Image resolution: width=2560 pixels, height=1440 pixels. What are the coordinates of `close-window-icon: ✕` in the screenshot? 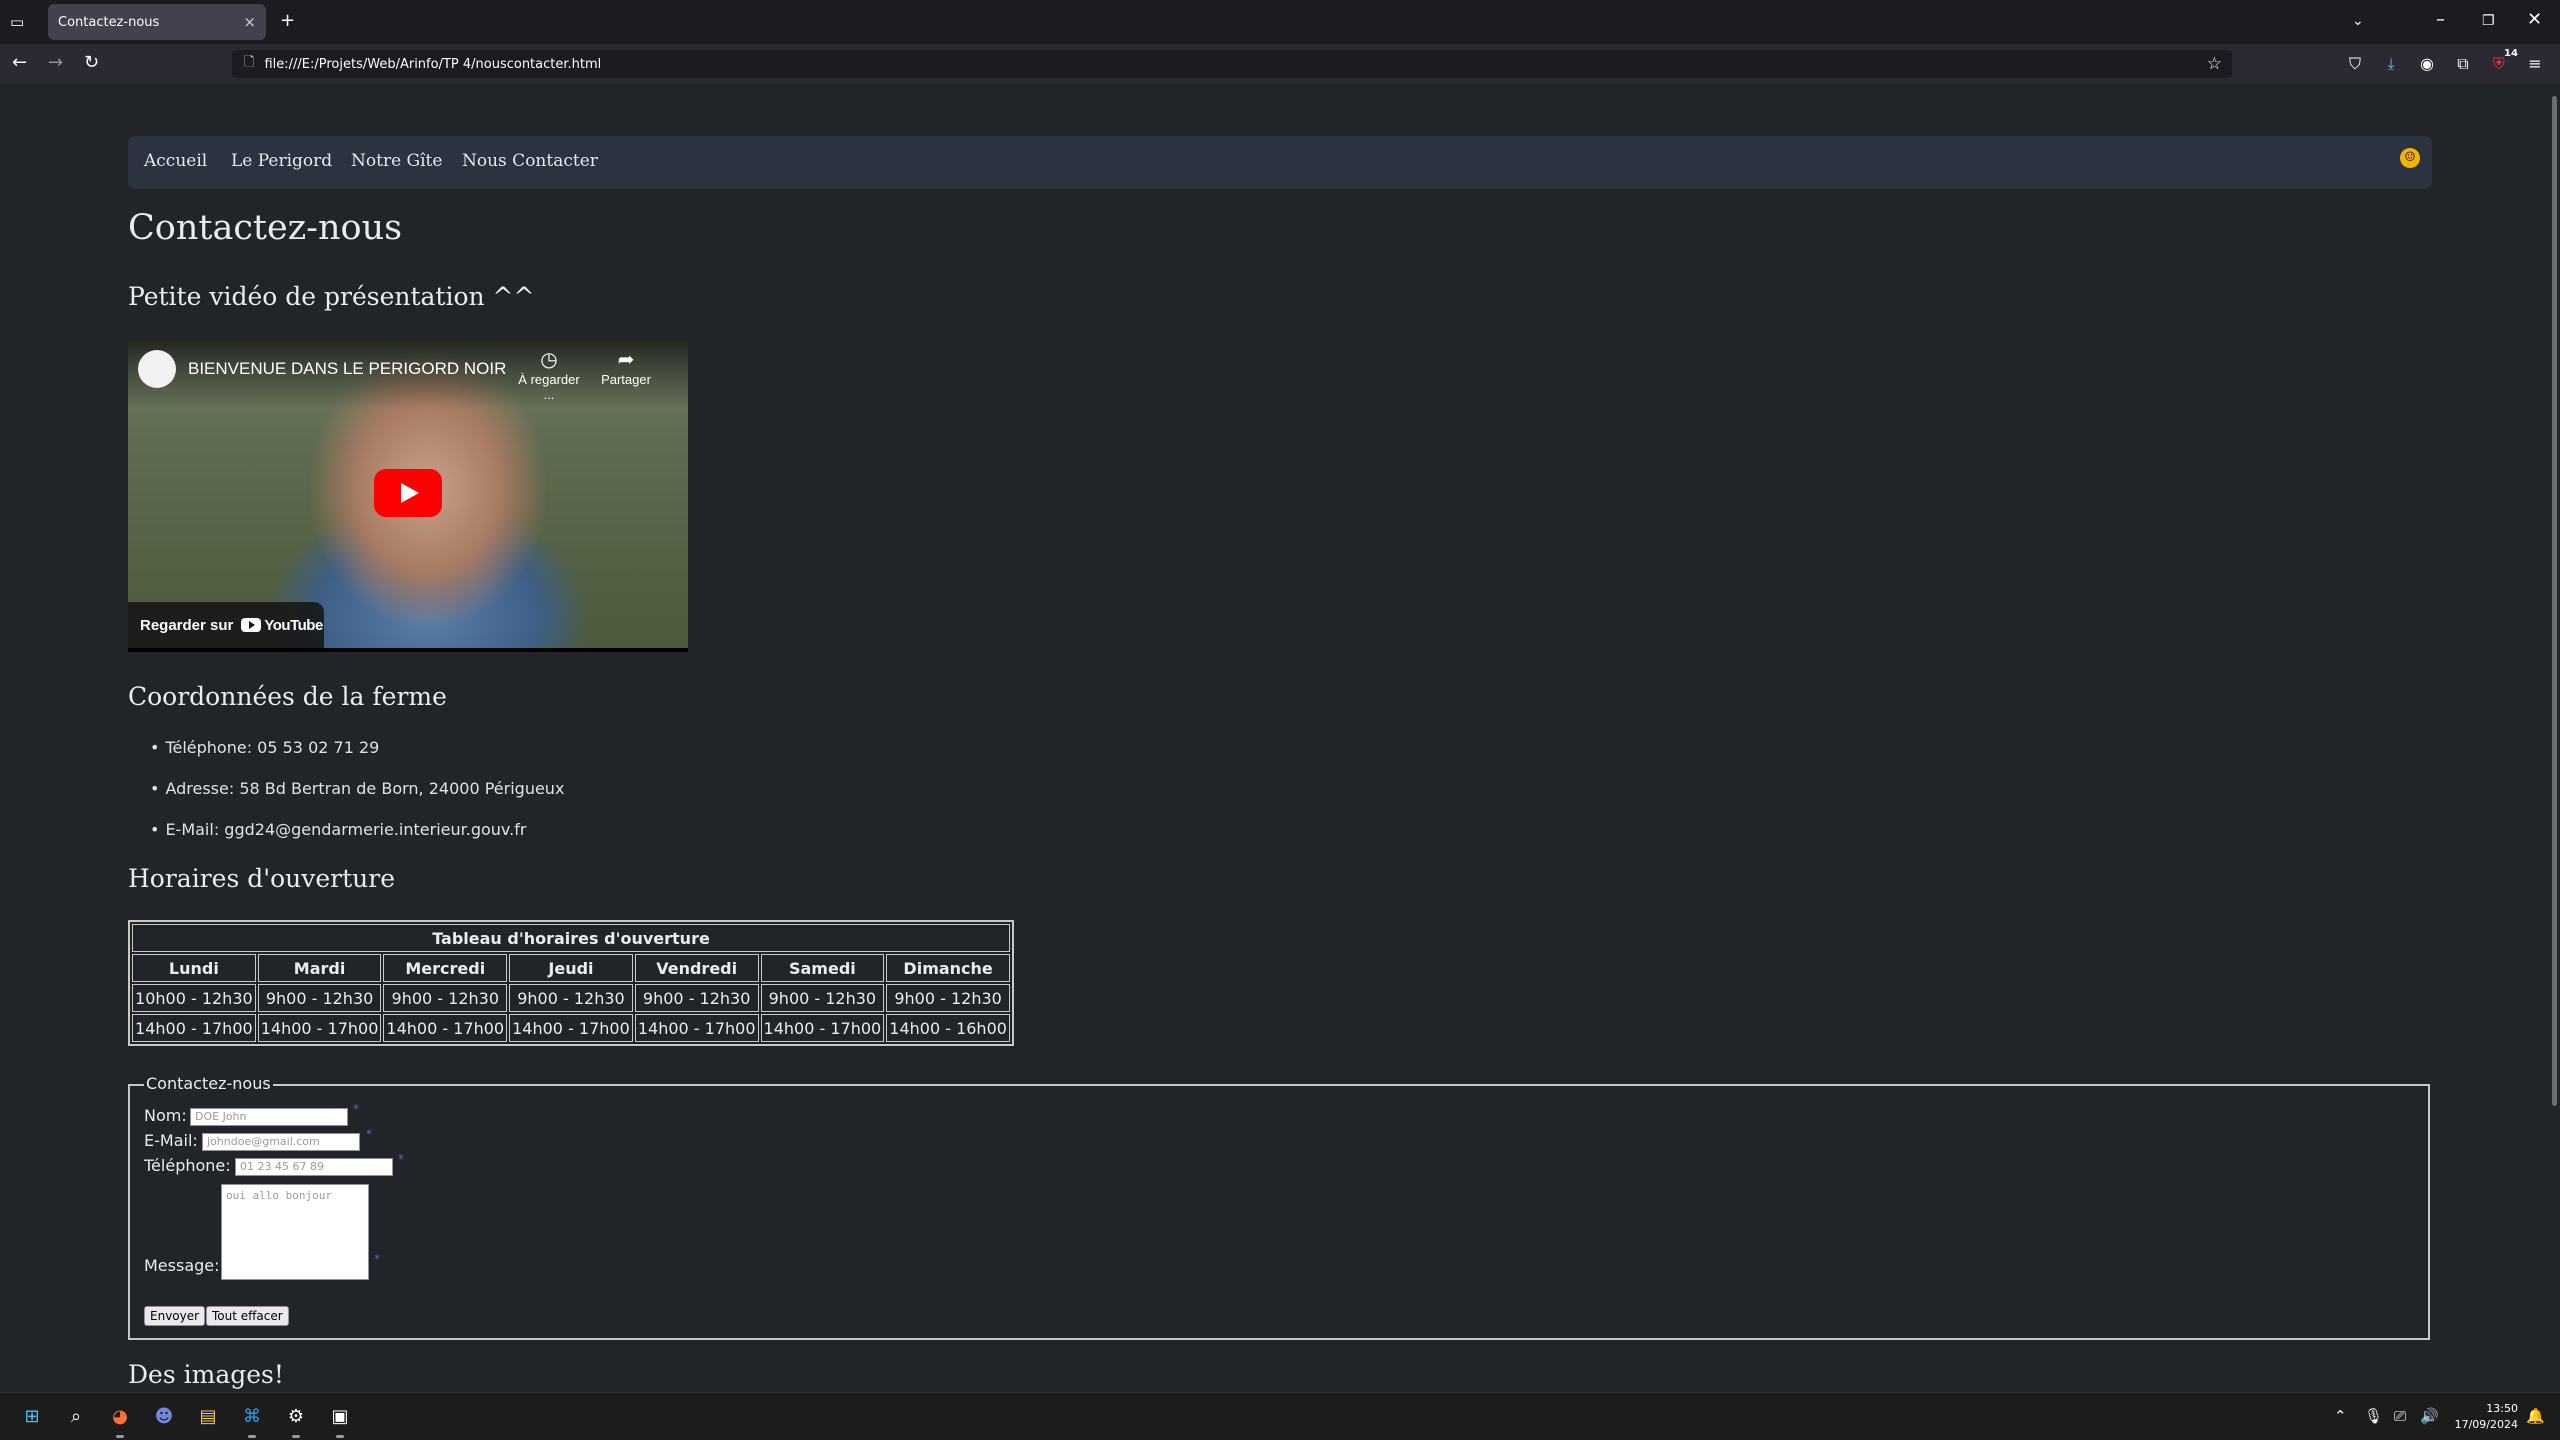 It's located at (2534, 20).